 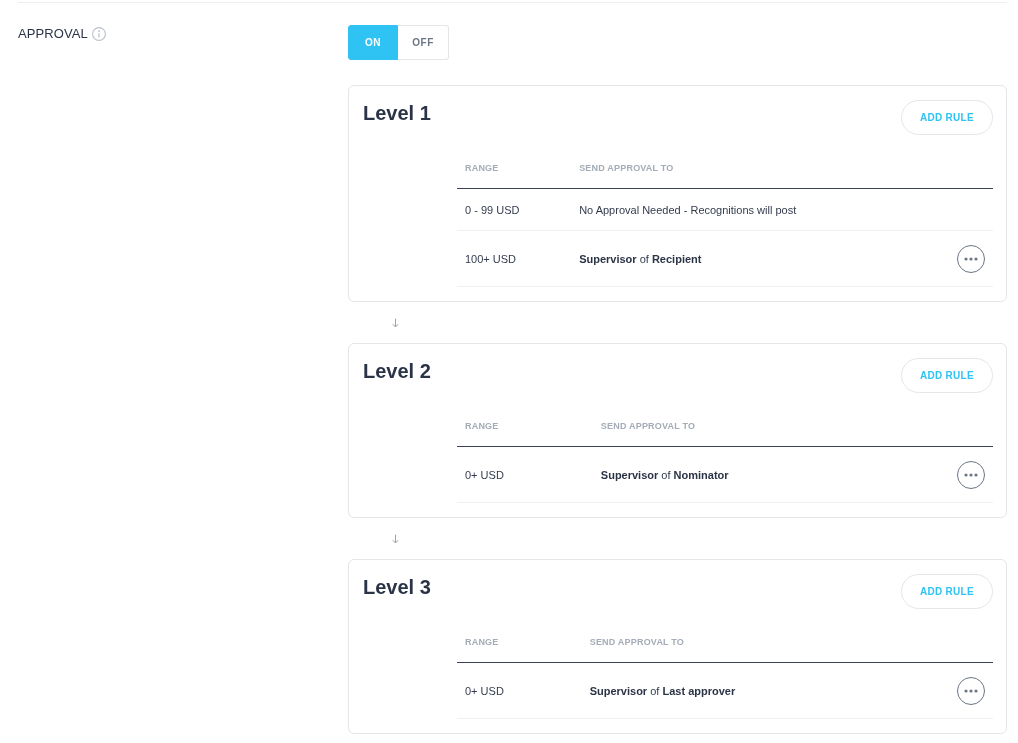 What do you see at coordinates (53, 34) in the screenshot?
I see `section-label: APPROVAL` at bounding box center [53, 34].